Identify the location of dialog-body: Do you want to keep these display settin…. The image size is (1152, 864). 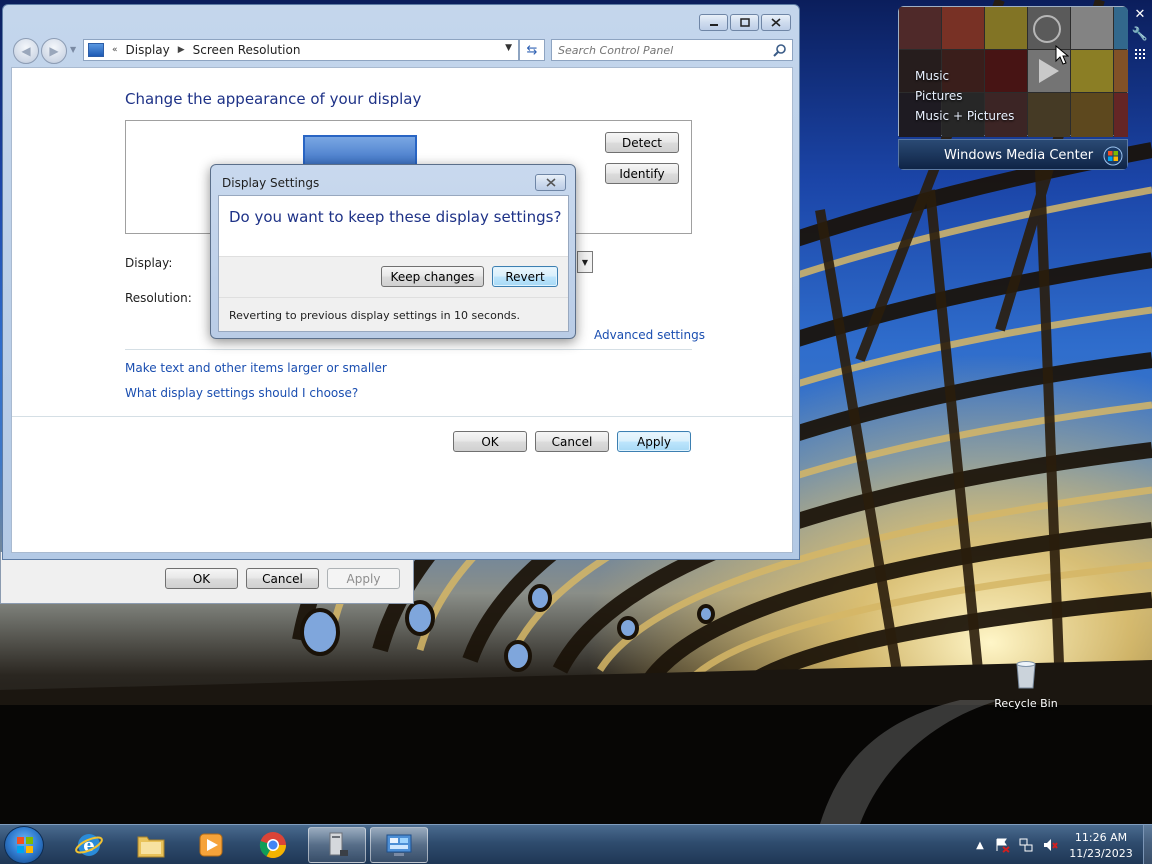
(393, 263).